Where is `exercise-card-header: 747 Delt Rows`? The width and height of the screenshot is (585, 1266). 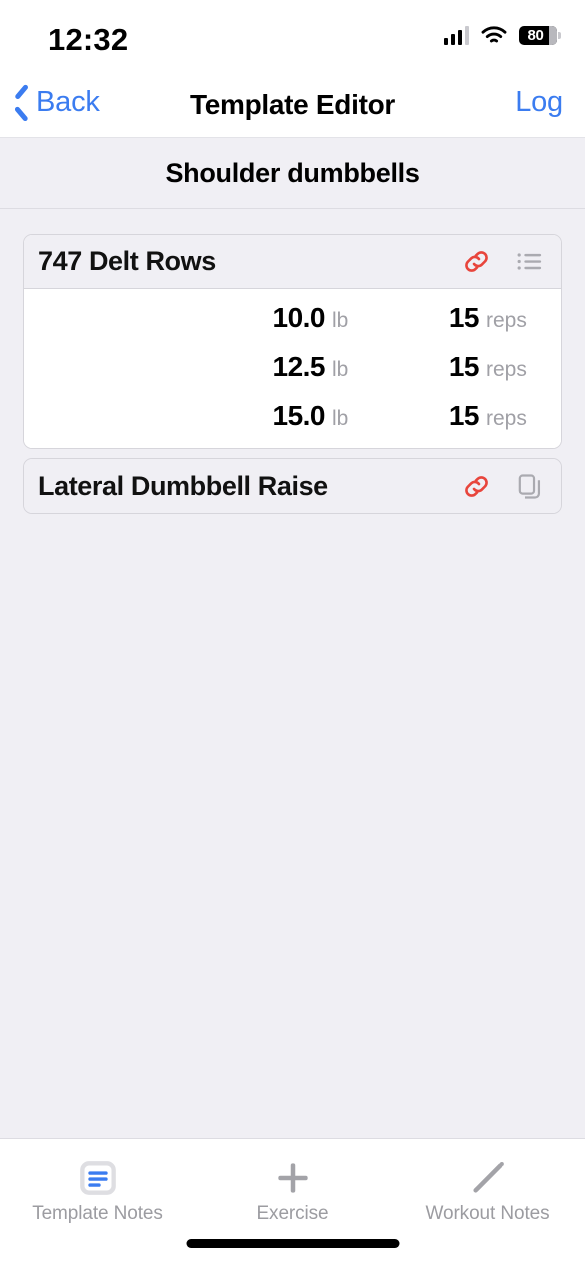 exercise-card-header: 747 Delt Rows is located at coordinates (292, 262).